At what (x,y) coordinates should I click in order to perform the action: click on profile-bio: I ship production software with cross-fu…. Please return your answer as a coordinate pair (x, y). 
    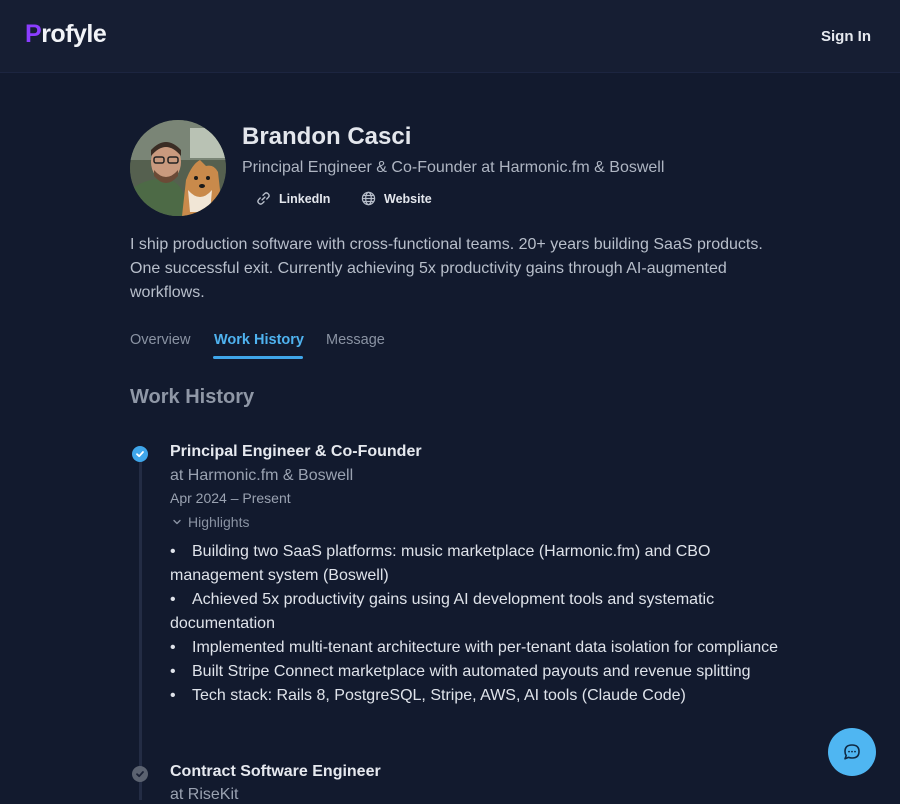
    Looking at the image, I should click on (446, 268).